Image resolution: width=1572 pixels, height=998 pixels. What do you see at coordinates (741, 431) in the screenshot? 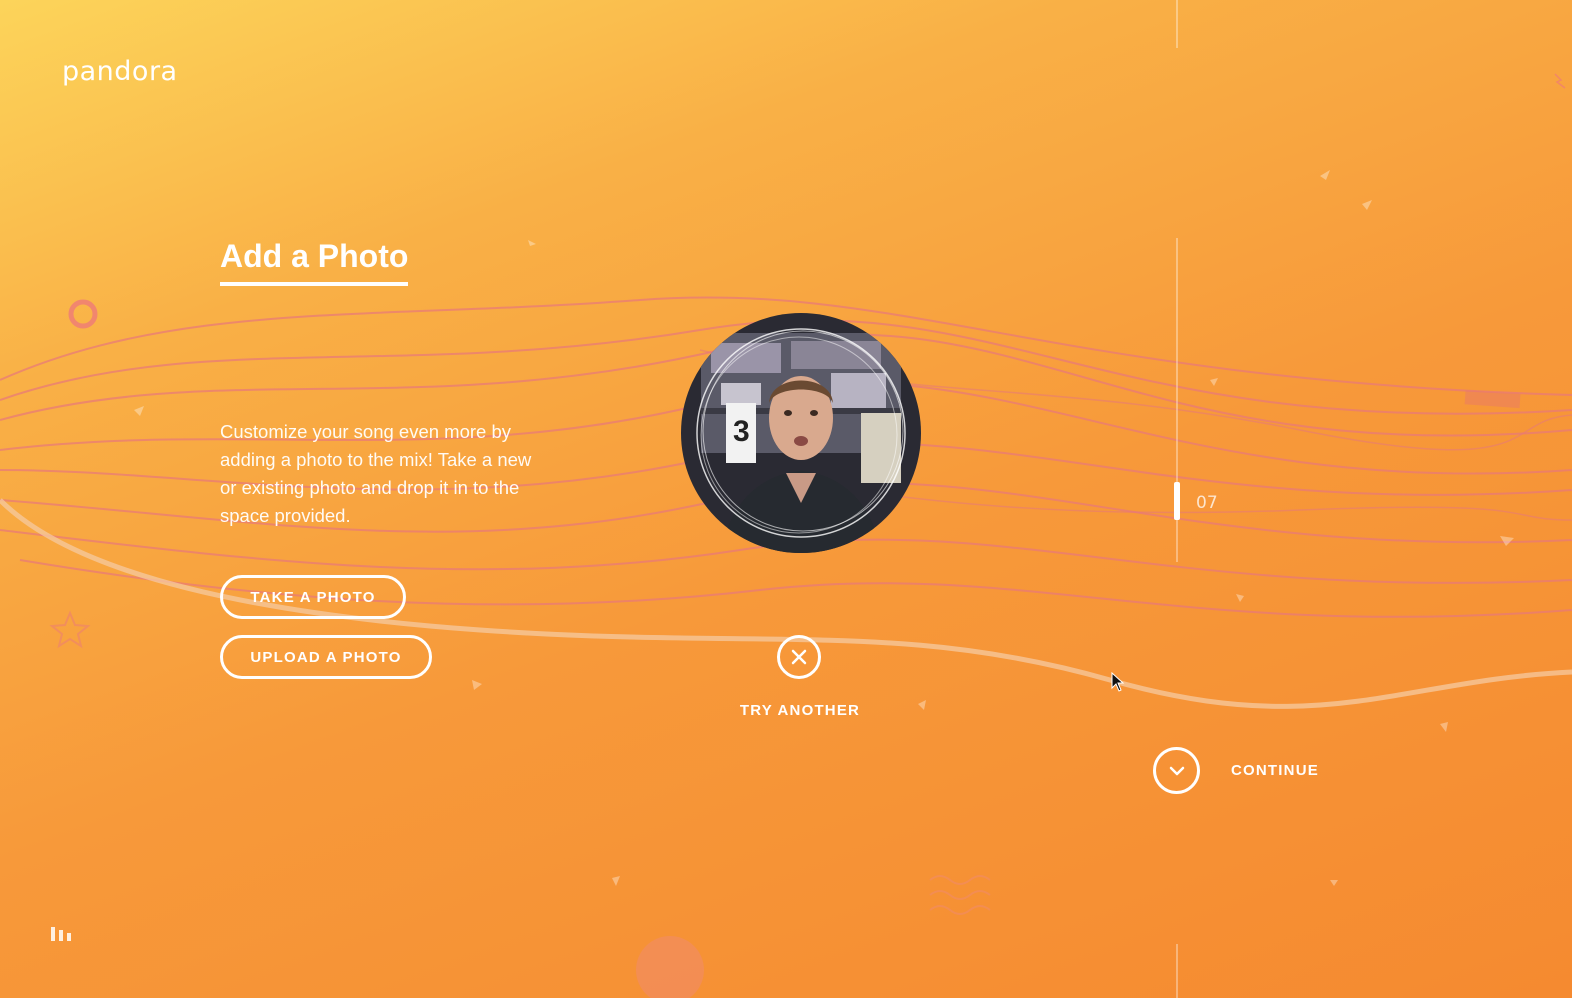
I see `svg-text: 3` at bounding box center [741, 431].